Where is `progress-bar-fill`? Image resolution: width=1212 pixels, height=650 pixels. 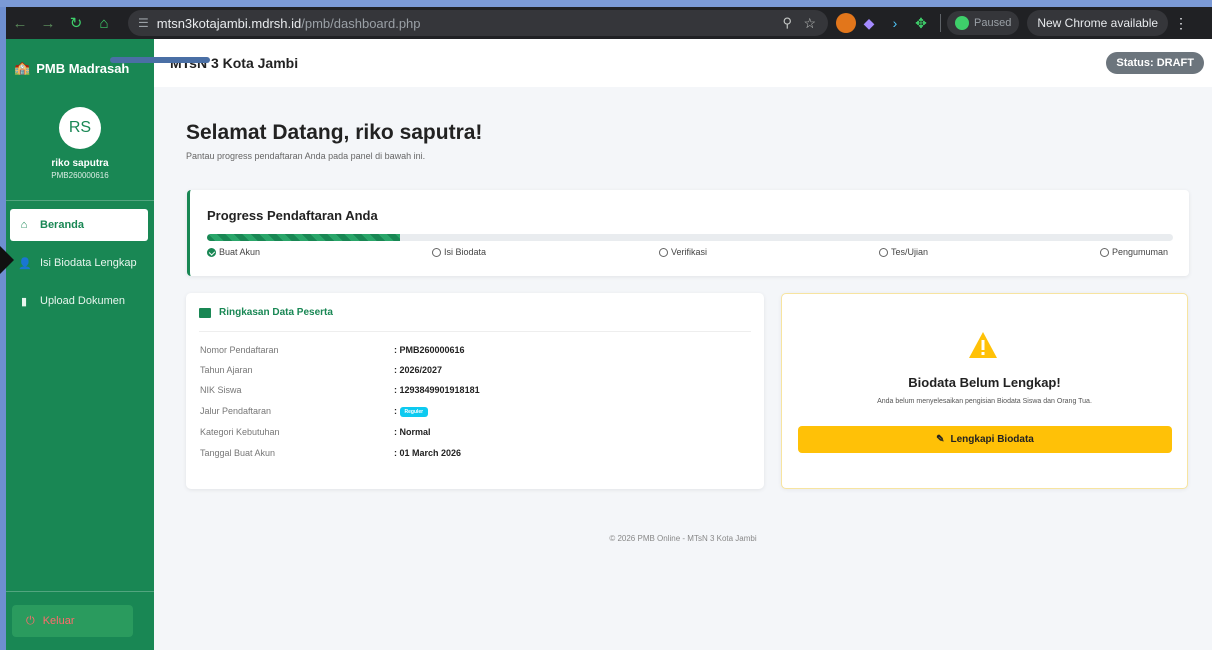 progress-bar-fill is located at coordinates (304, 237).